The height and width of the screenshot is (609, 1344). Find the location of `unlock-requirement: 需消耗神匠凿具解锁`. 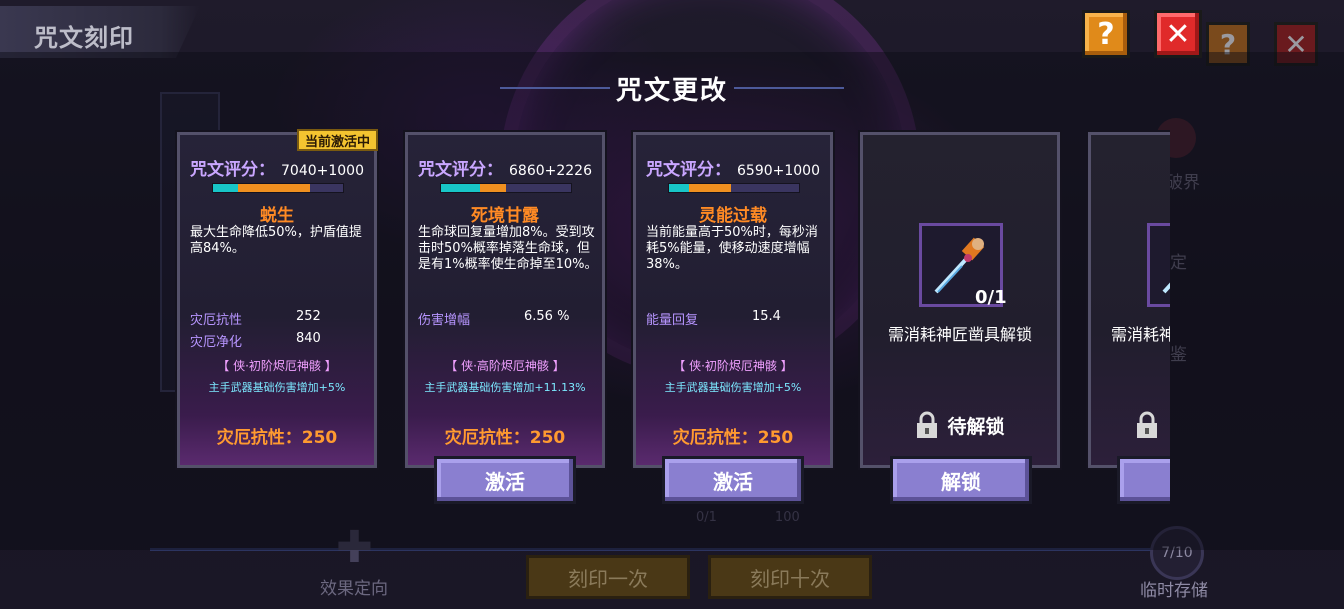

unlock-requirement: 需消耗神匠凿具解锁 is located at coordinates (959, 334).